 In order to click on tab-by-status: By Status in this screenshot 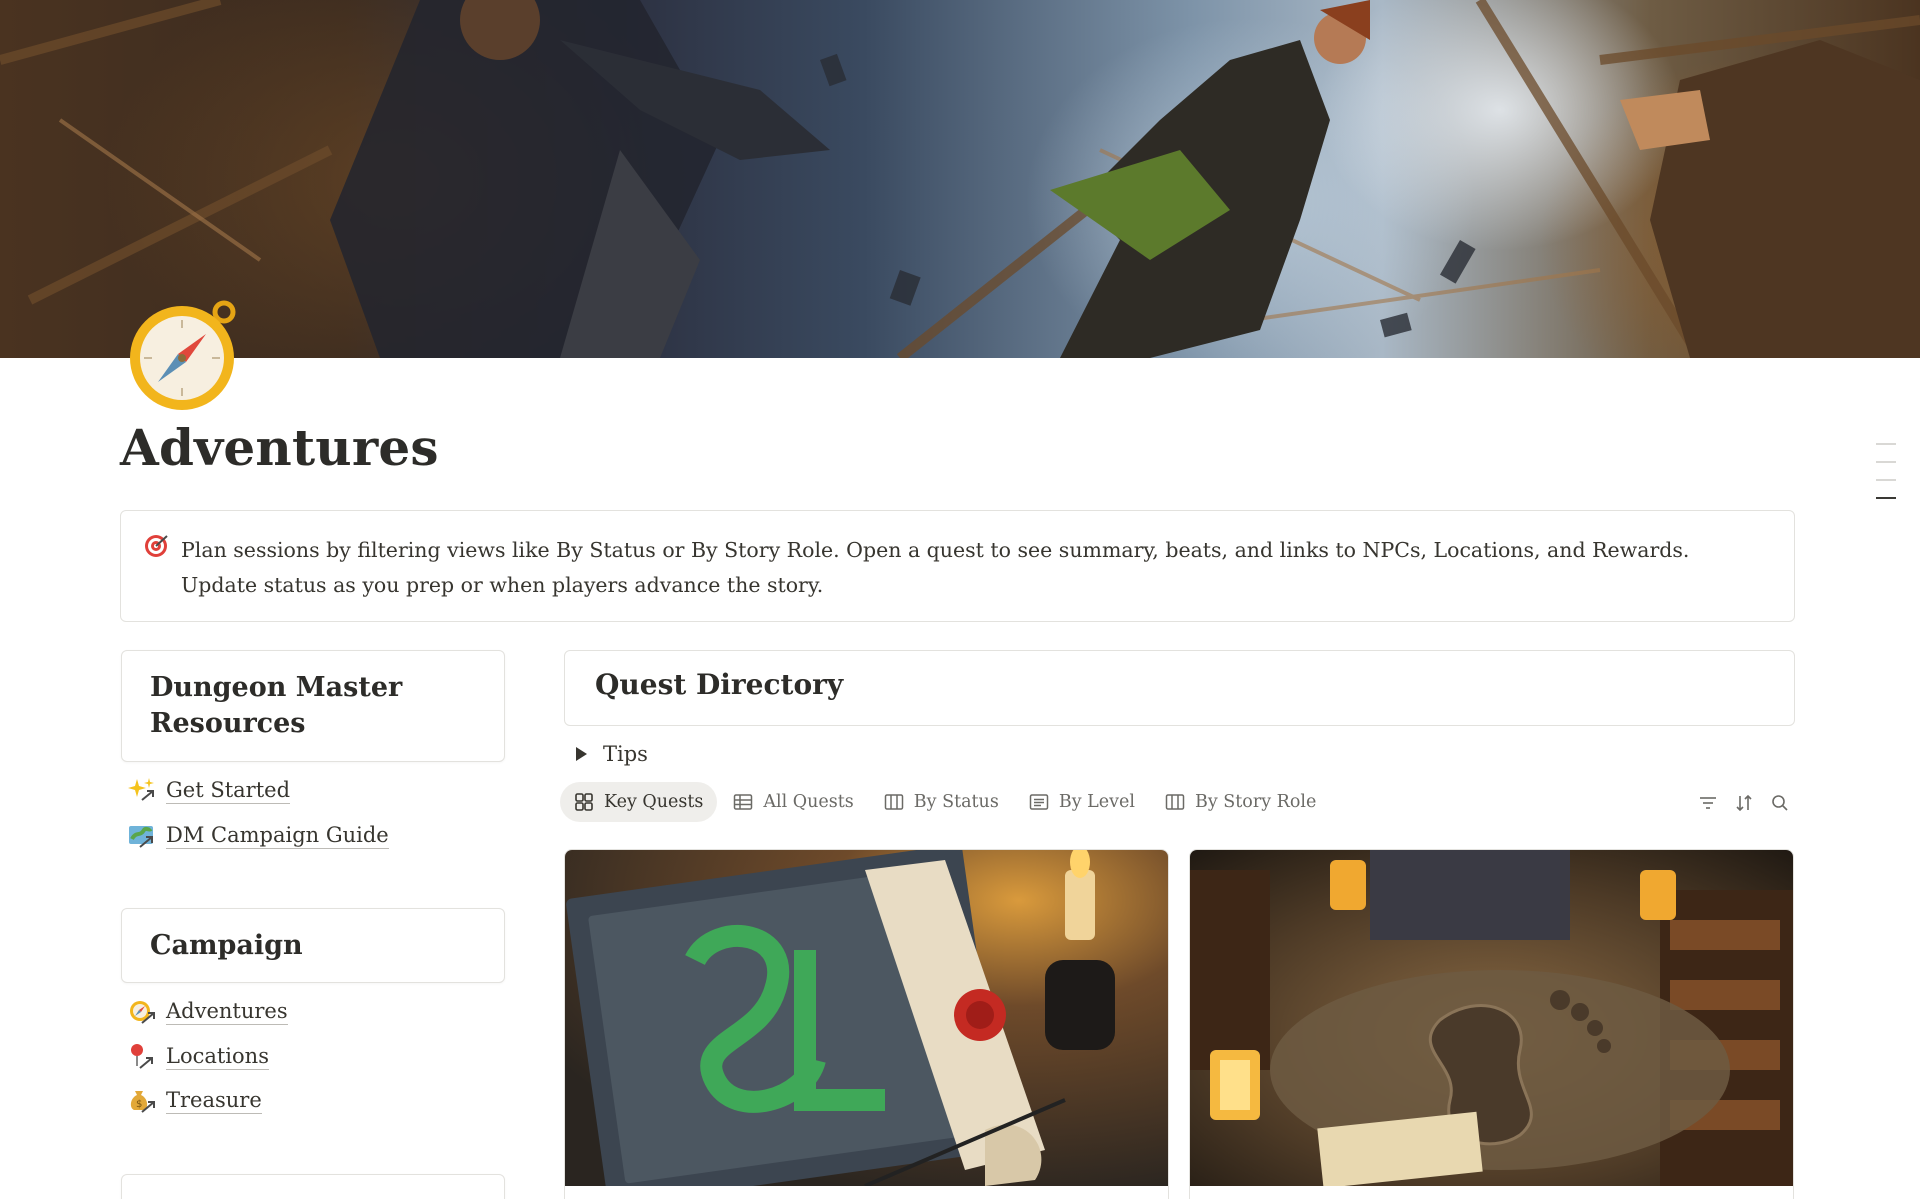, I will do `click(941, 802)`.